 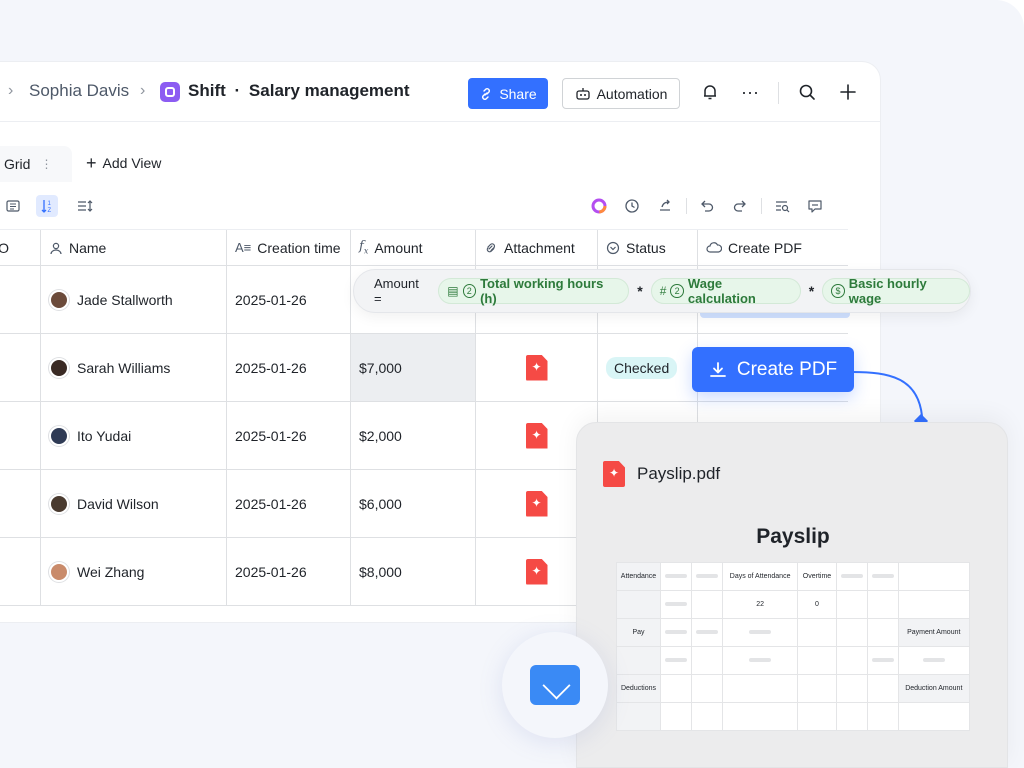 I want to click on base-app-icon, so click(x=170, y=92).